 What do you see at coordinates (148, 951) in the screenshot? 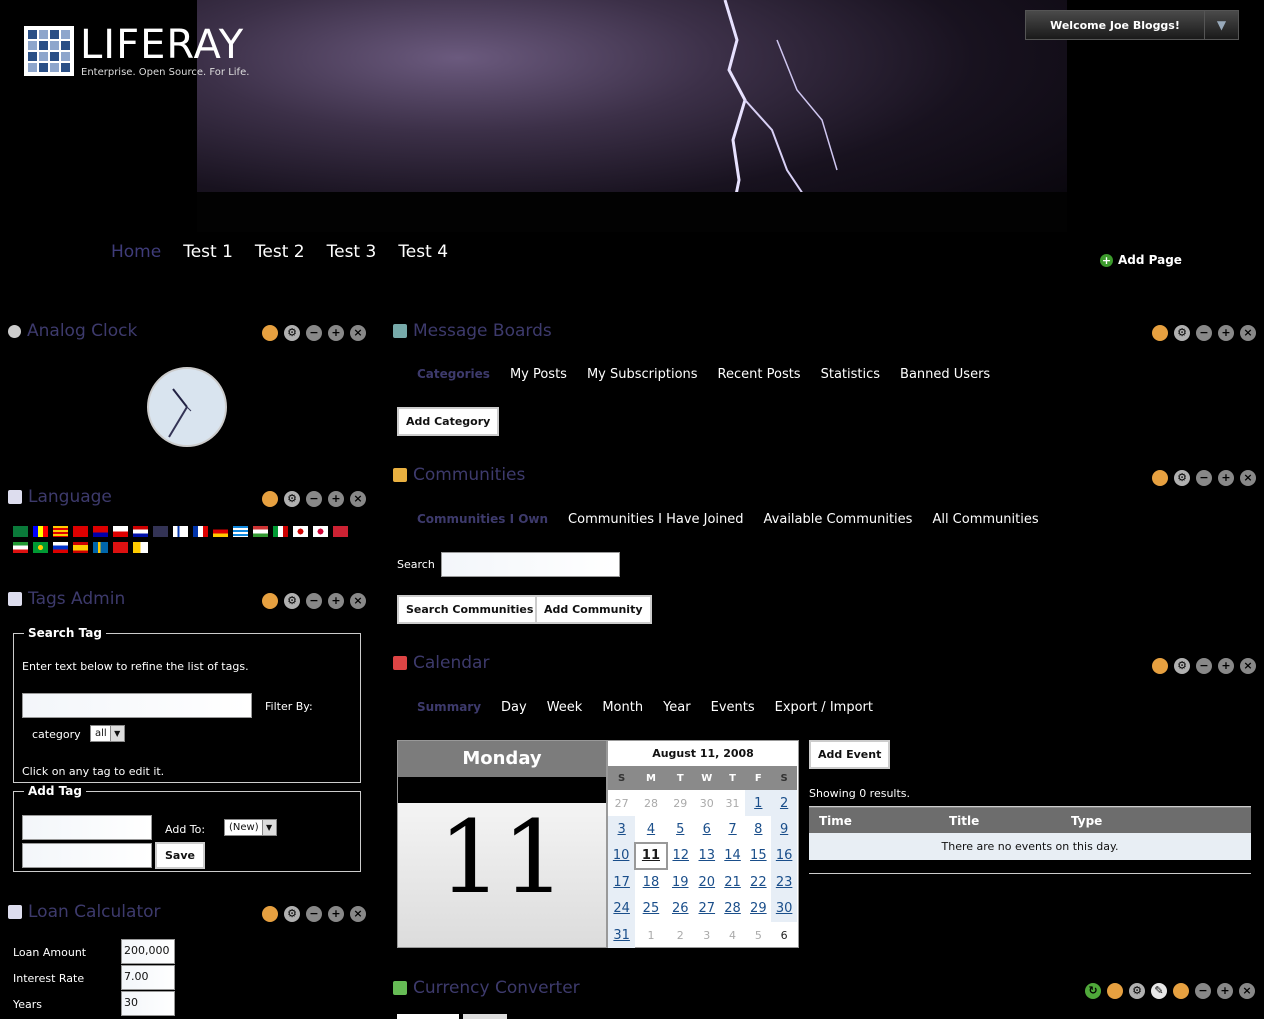
I see `loan-amount-input: 200,000` at bounding box center [148, 951].